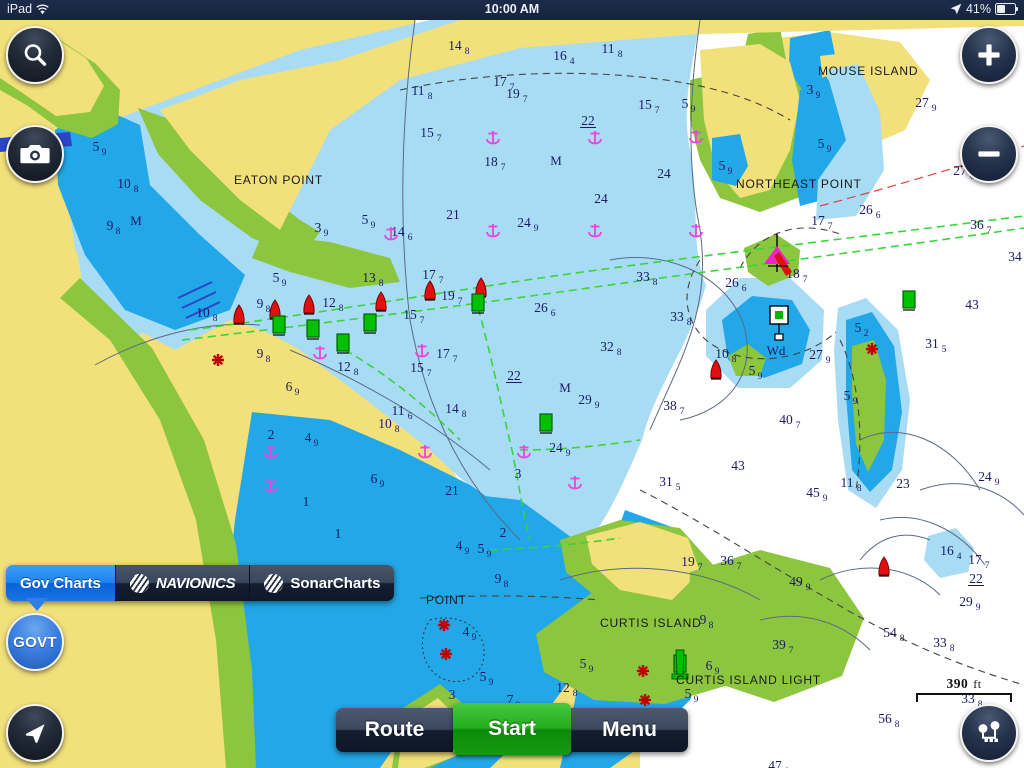  What do you see at coordinates (585, 399) in the screenshot?
I see `svg-text: 29` at bounding box center [585, 399].